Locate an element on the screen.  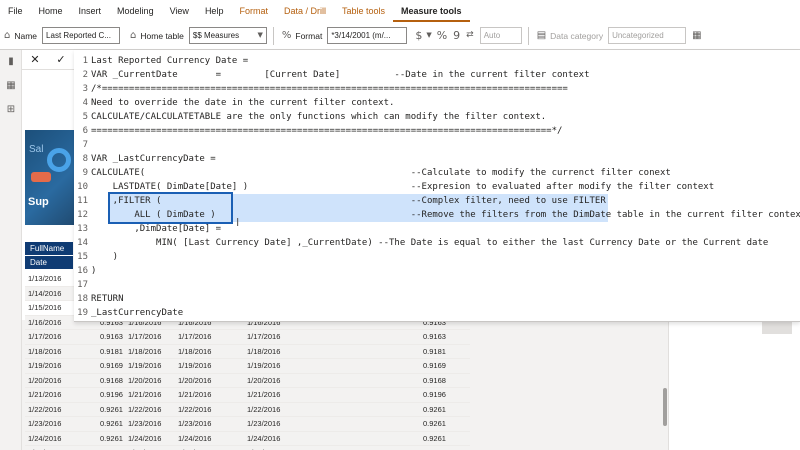
decimal-places-input: Auto is located at coordinates (500, 35).